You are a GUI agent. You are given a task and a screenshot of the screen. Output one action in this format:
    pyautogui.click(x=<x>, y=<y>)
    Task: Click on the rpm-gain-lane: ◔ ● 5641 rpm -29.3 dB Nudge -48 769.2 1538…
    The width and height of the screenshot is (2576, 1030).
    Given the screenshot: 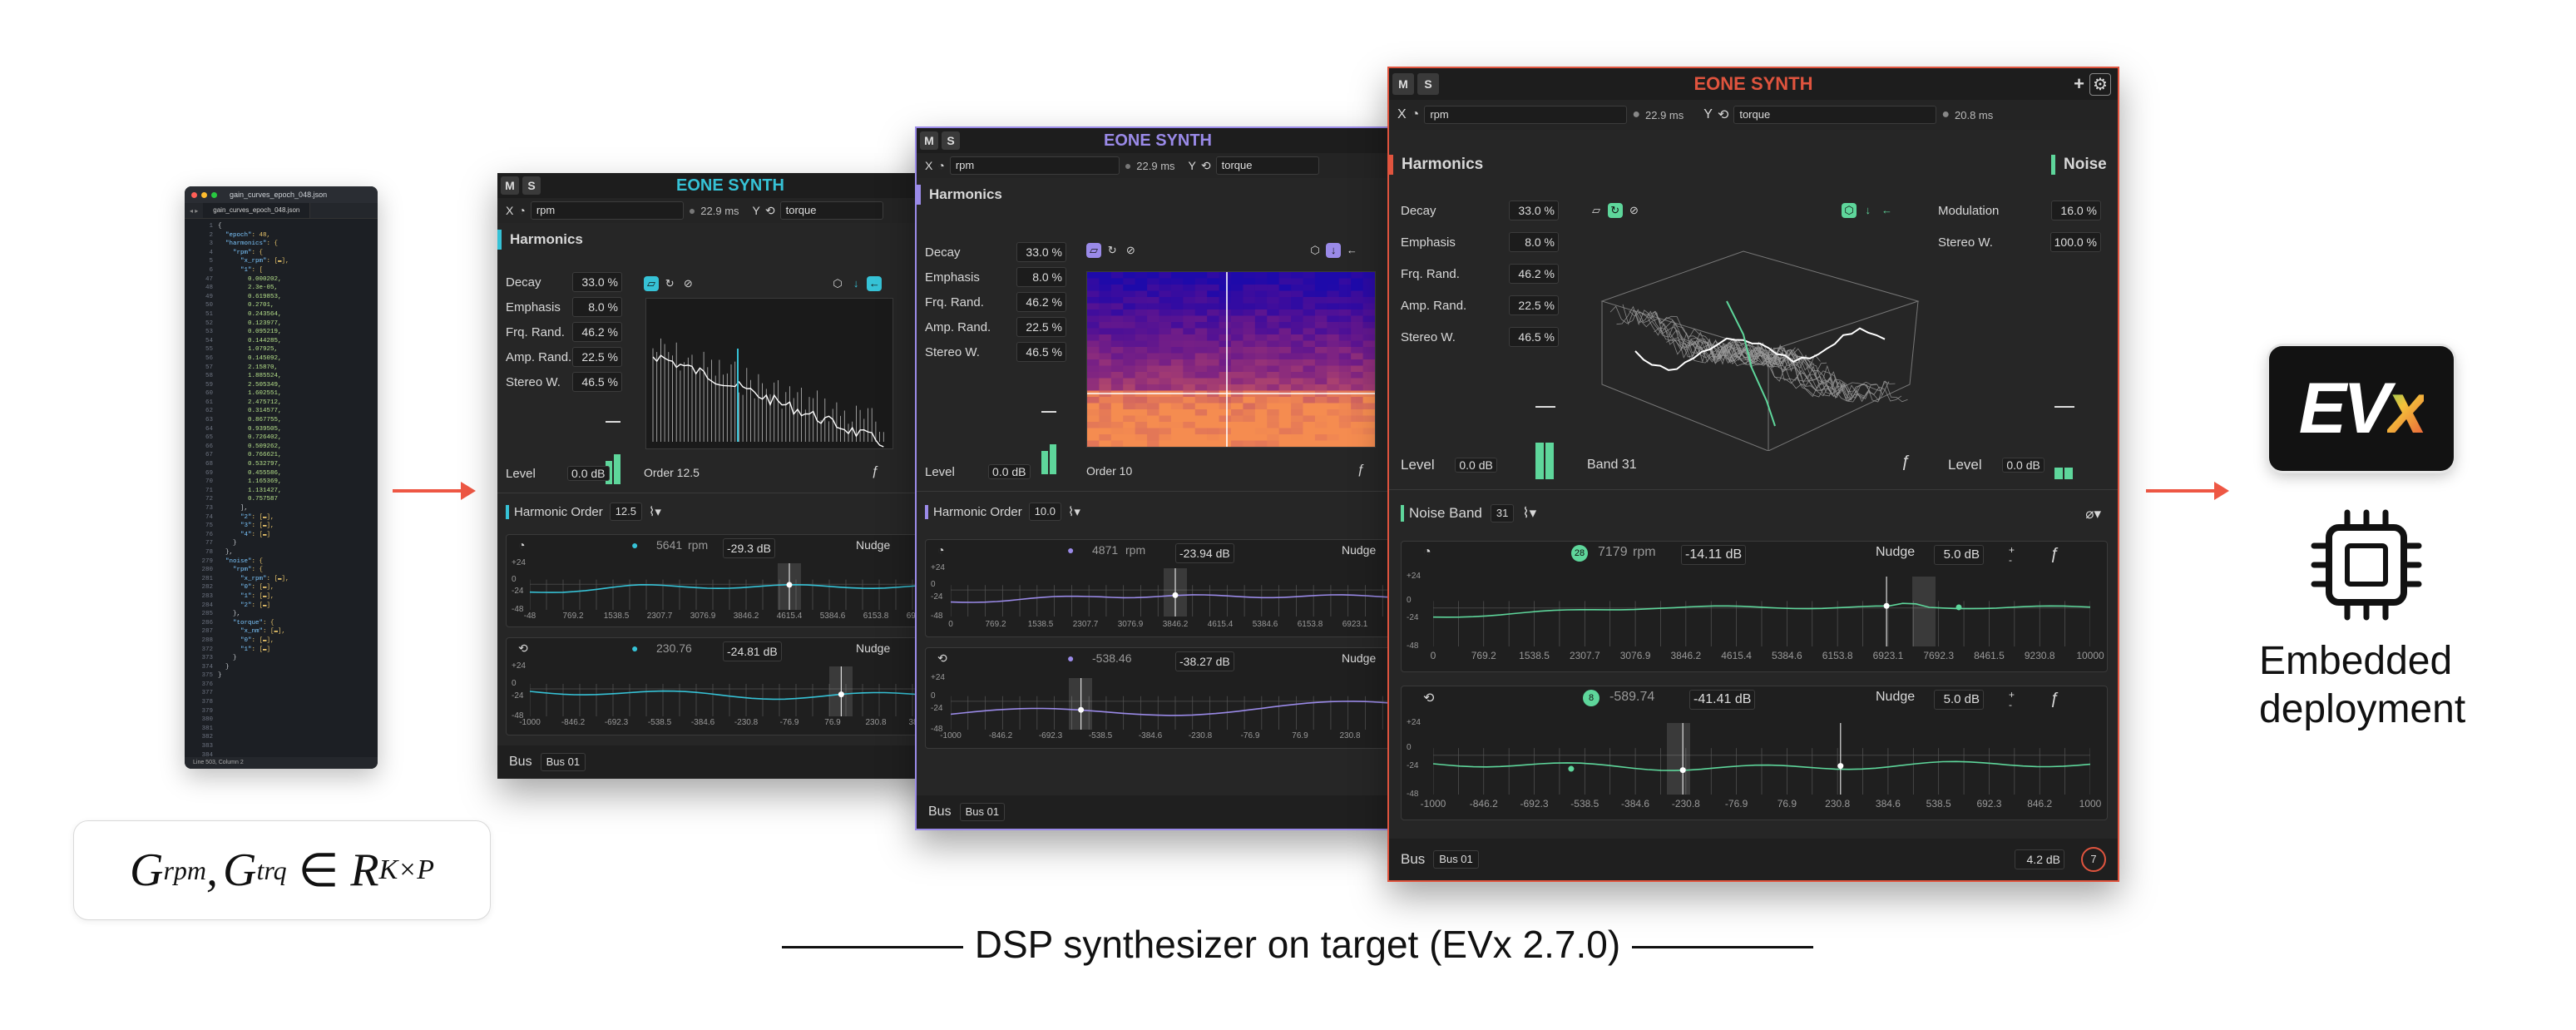 What is the action you would take?
    pyautogui.click(x=734, y=581)
    